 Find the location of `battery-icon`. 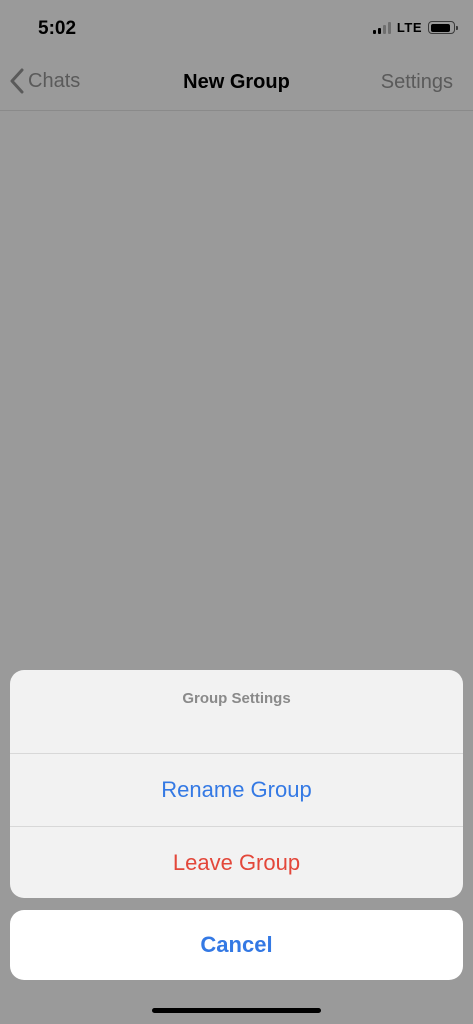

battery-icon is located at coordinates (443, 27).